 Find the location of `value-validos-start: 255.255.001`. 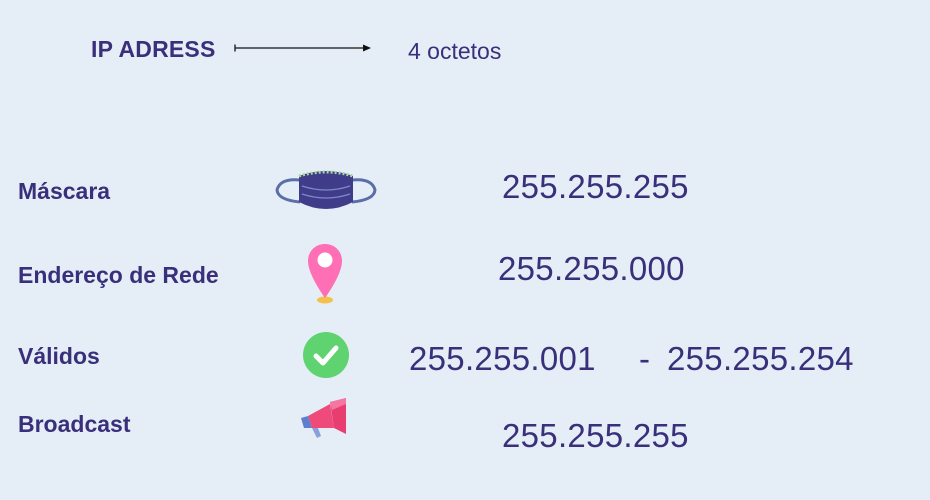

value-validos-start: 255.255.001 is located at coordinates (502, 358).